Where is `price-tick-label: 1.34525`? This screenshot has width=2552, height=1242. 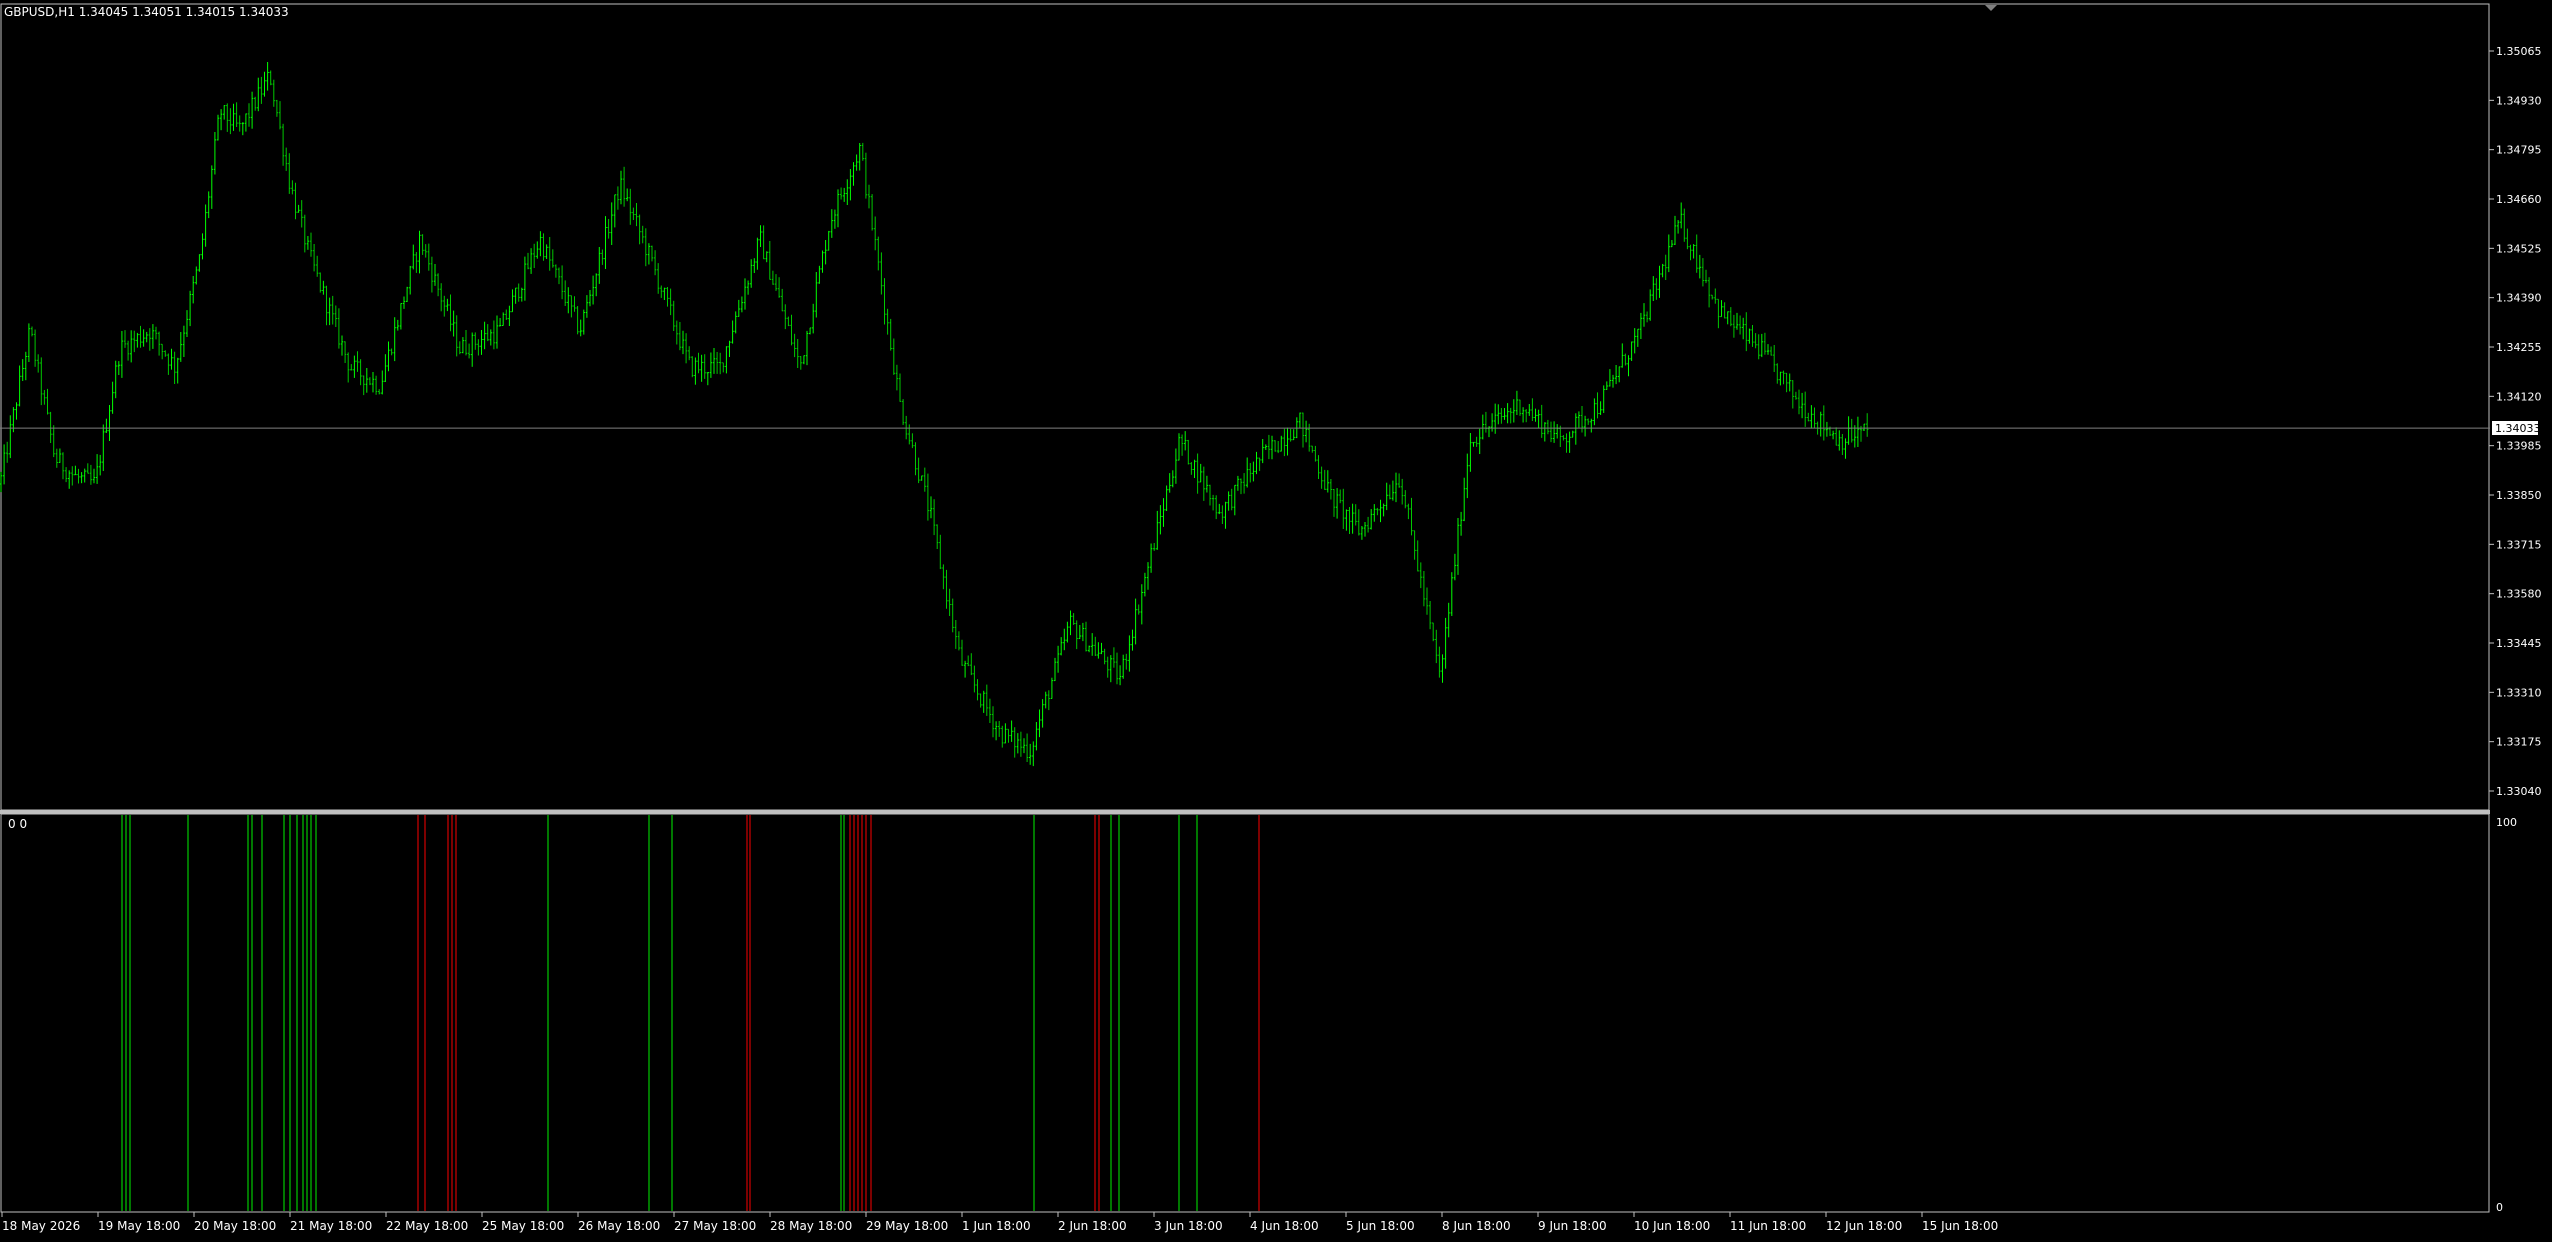 price-tick-label: 1.34525 is located at coordinates (2519, 248).